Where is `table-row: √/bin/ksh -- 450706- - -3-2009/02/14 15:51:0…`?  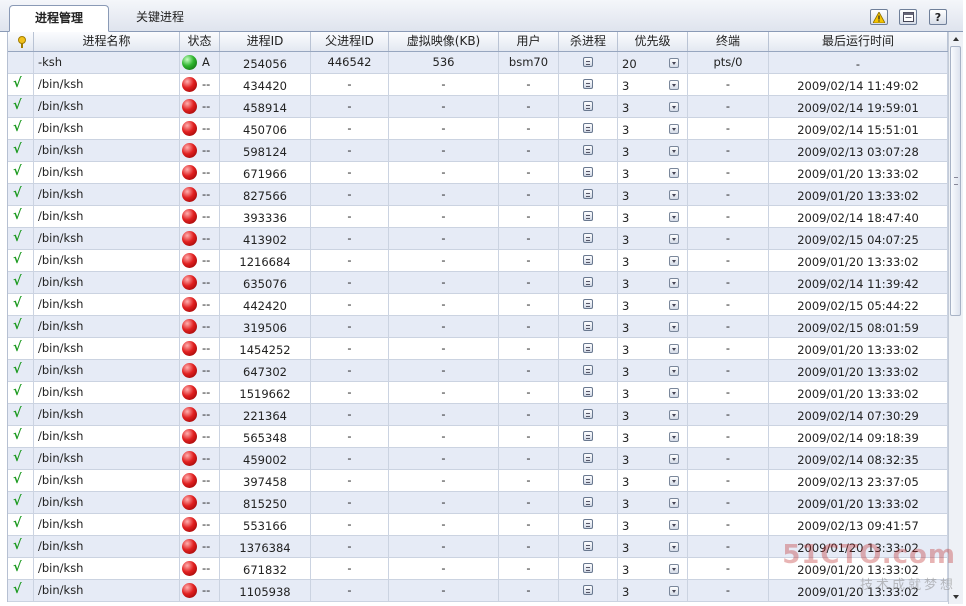
table-row: √/bin/ksh -- 450706- - -3-2009/02/14 15:51:0… is located at coordinates (478, 129).